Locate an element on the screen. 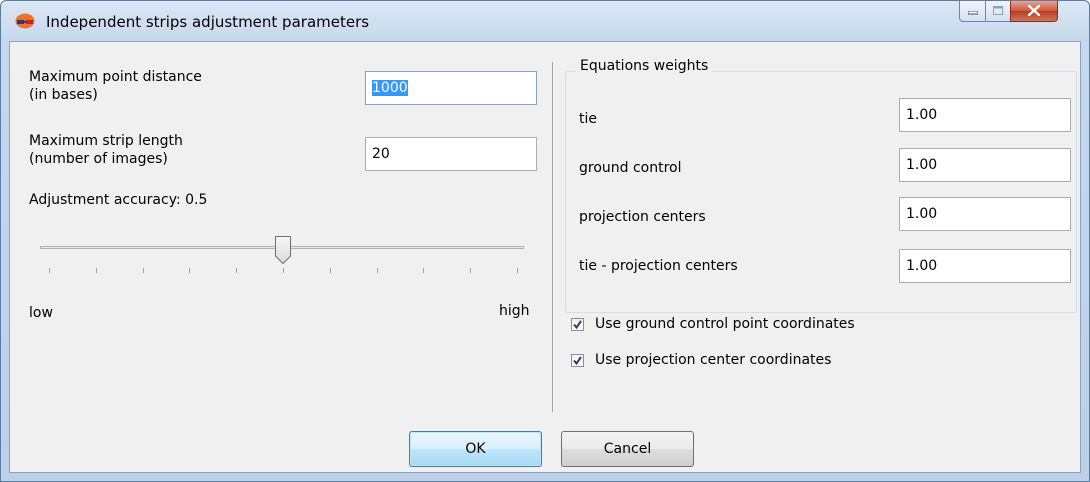 The width and height of the screenshot is (1090, 482). max-point-distance-input: 1000 is located at coordinates (451, 88).